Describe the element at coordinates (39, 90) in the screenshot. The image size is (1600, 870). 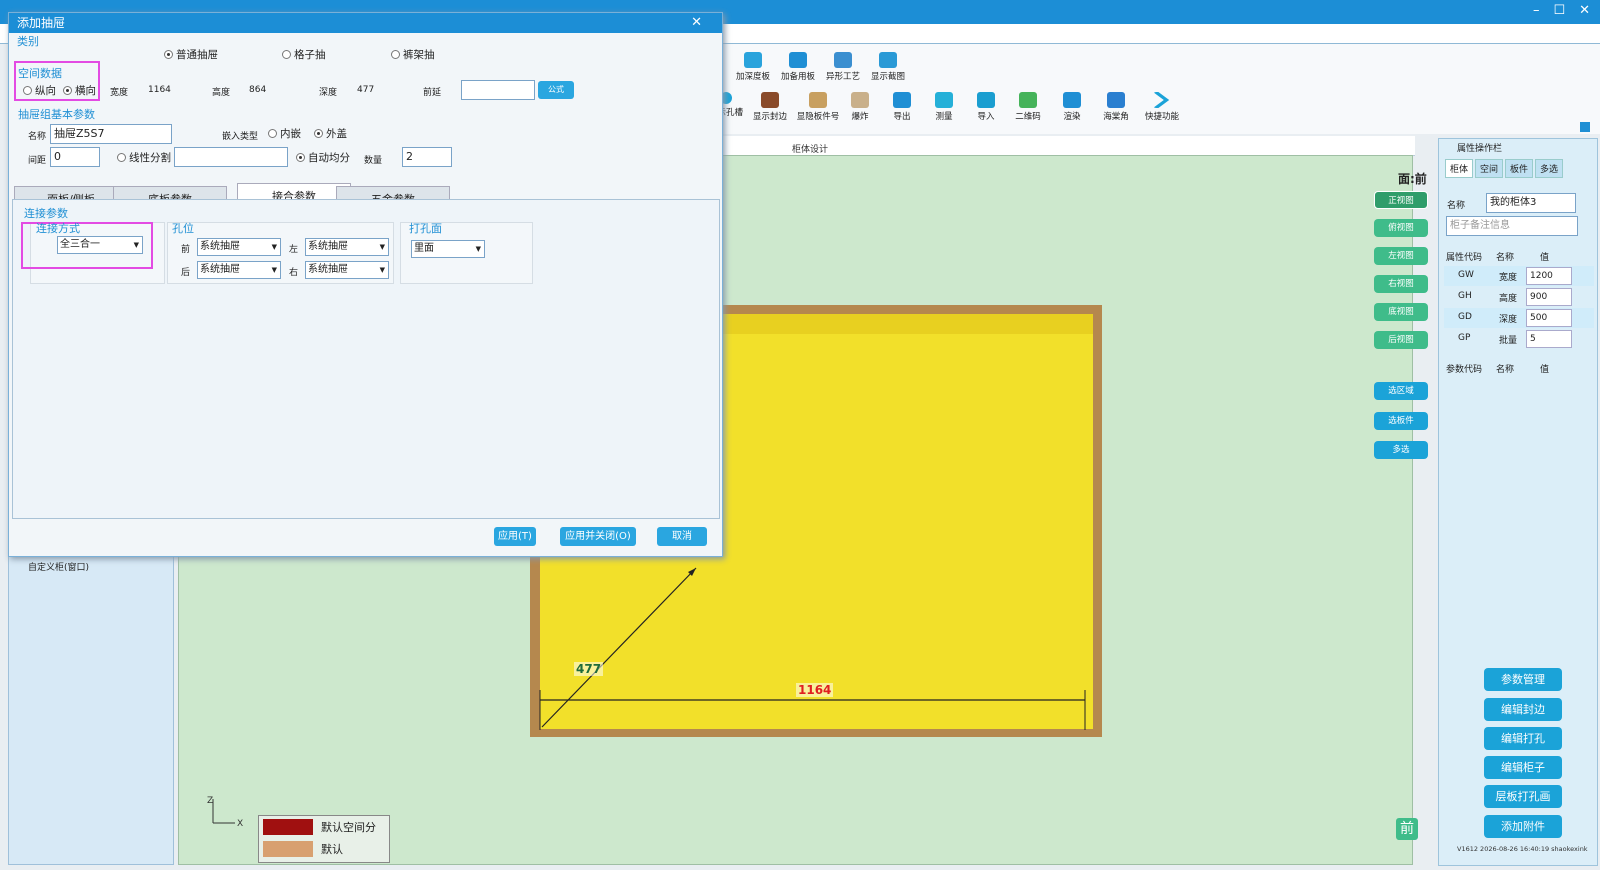
I see `radio-vertical: 纵向` at that location.